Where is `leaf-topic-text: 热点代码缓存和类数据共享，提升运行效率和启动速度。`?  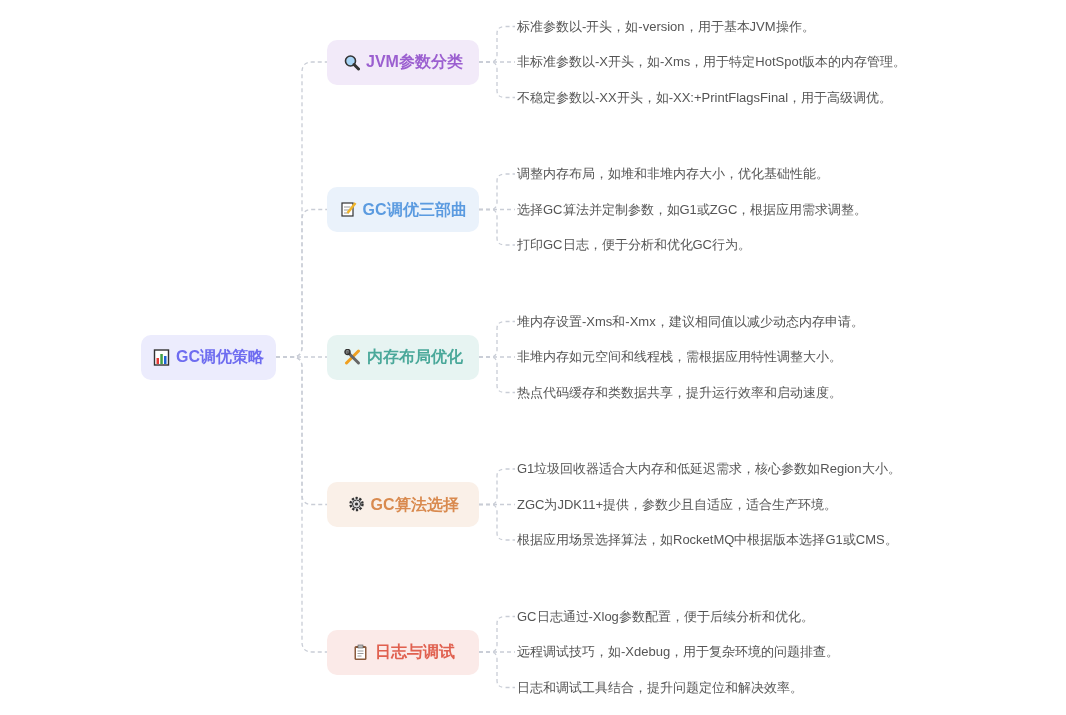
leaf-topic-text: 热点代码缓存和类数据共享，提升运行效率和启动速度。 is located at coordinates (679, 392).